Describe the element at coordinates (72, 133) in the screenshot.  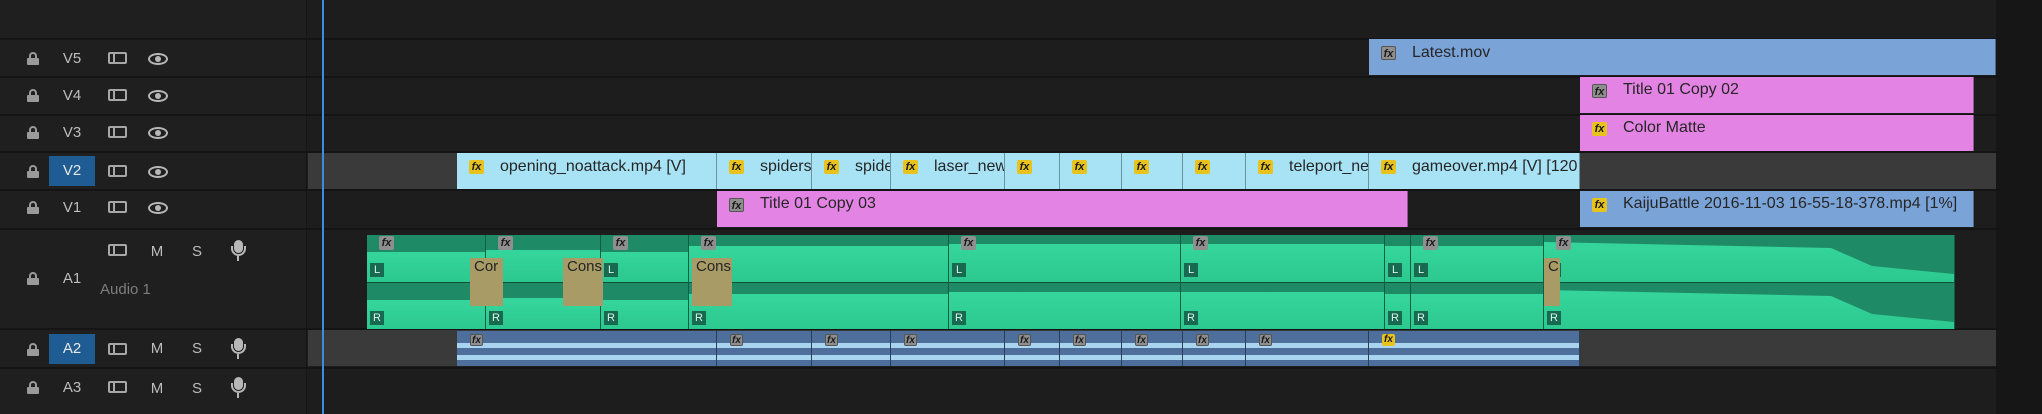
I see `track-label-v3: V3` at that location.